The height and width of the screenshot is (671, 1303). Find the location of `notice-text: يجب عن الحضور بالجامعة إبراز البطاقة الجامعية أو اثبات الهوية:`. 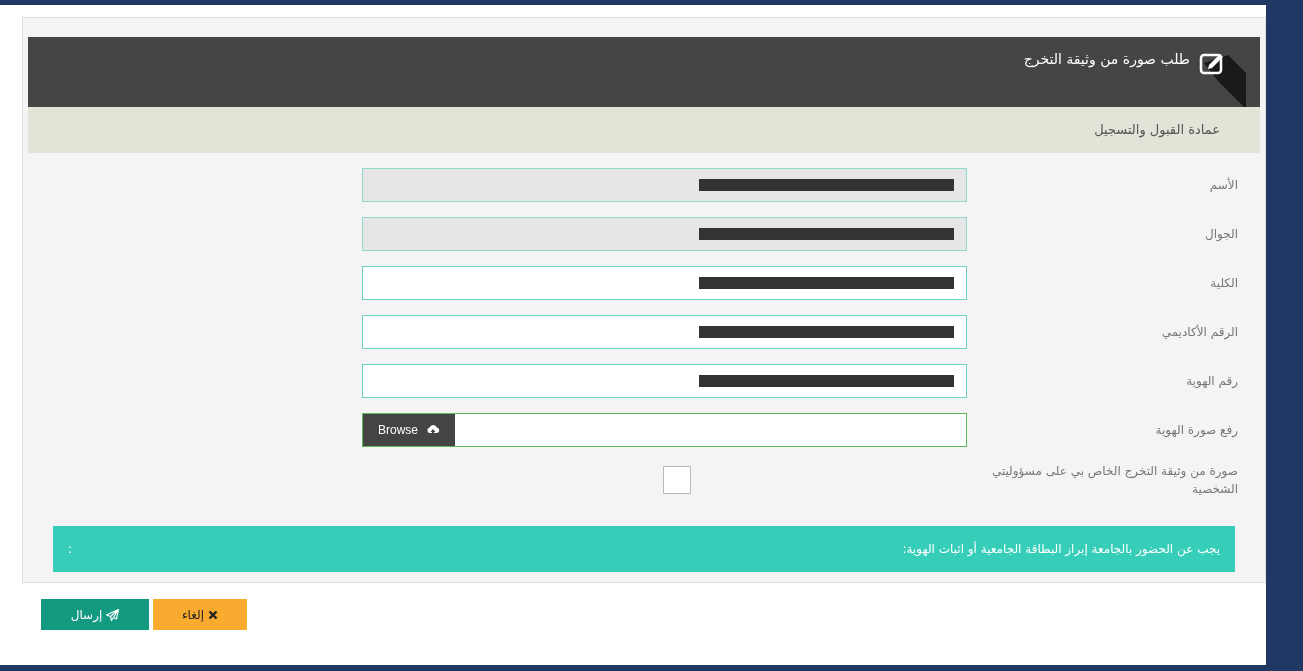

notice-text: يجب عن الحضور بالجامعة إبراز البطاقة الجامعية أو اثبات الهوية: is located at coordinates (1061, 549).